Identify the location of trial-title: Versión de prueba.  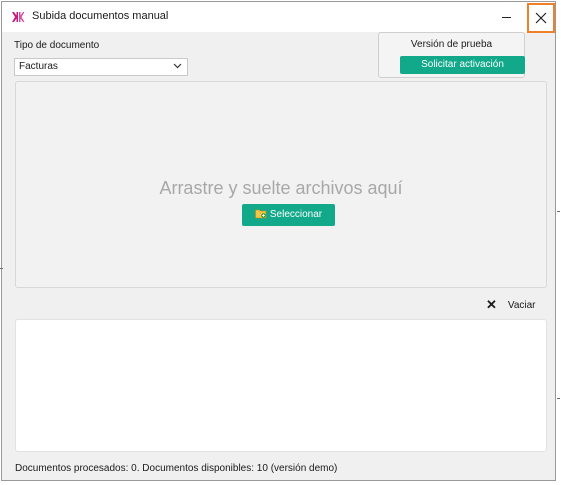
(451, 44).